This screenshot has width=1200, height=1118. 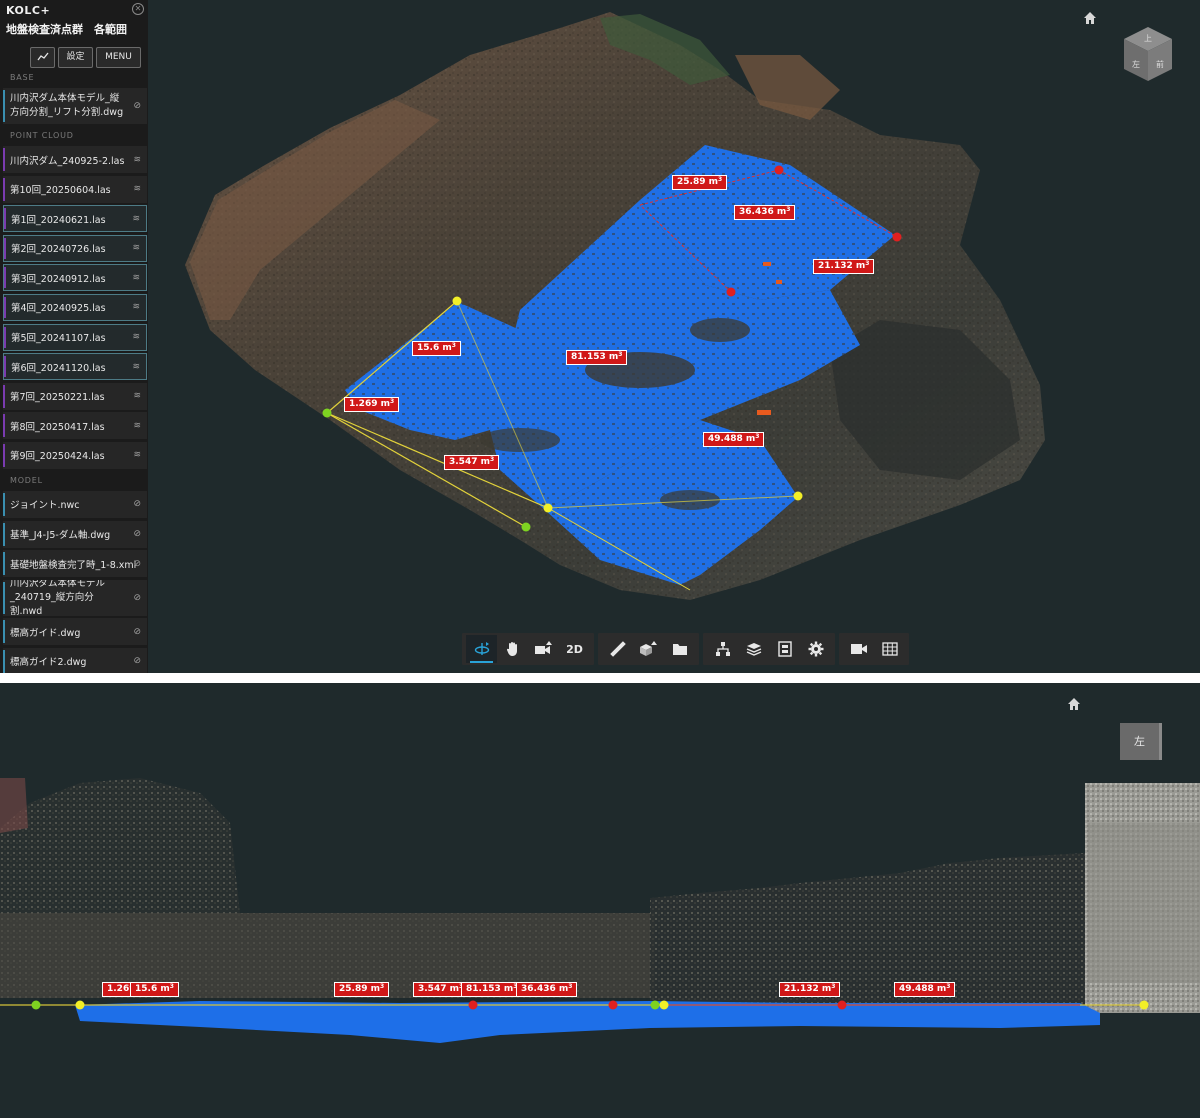 I want to click on point-cloud-item: 第6回_20241120.las ≋, so click(x=75, y=367).